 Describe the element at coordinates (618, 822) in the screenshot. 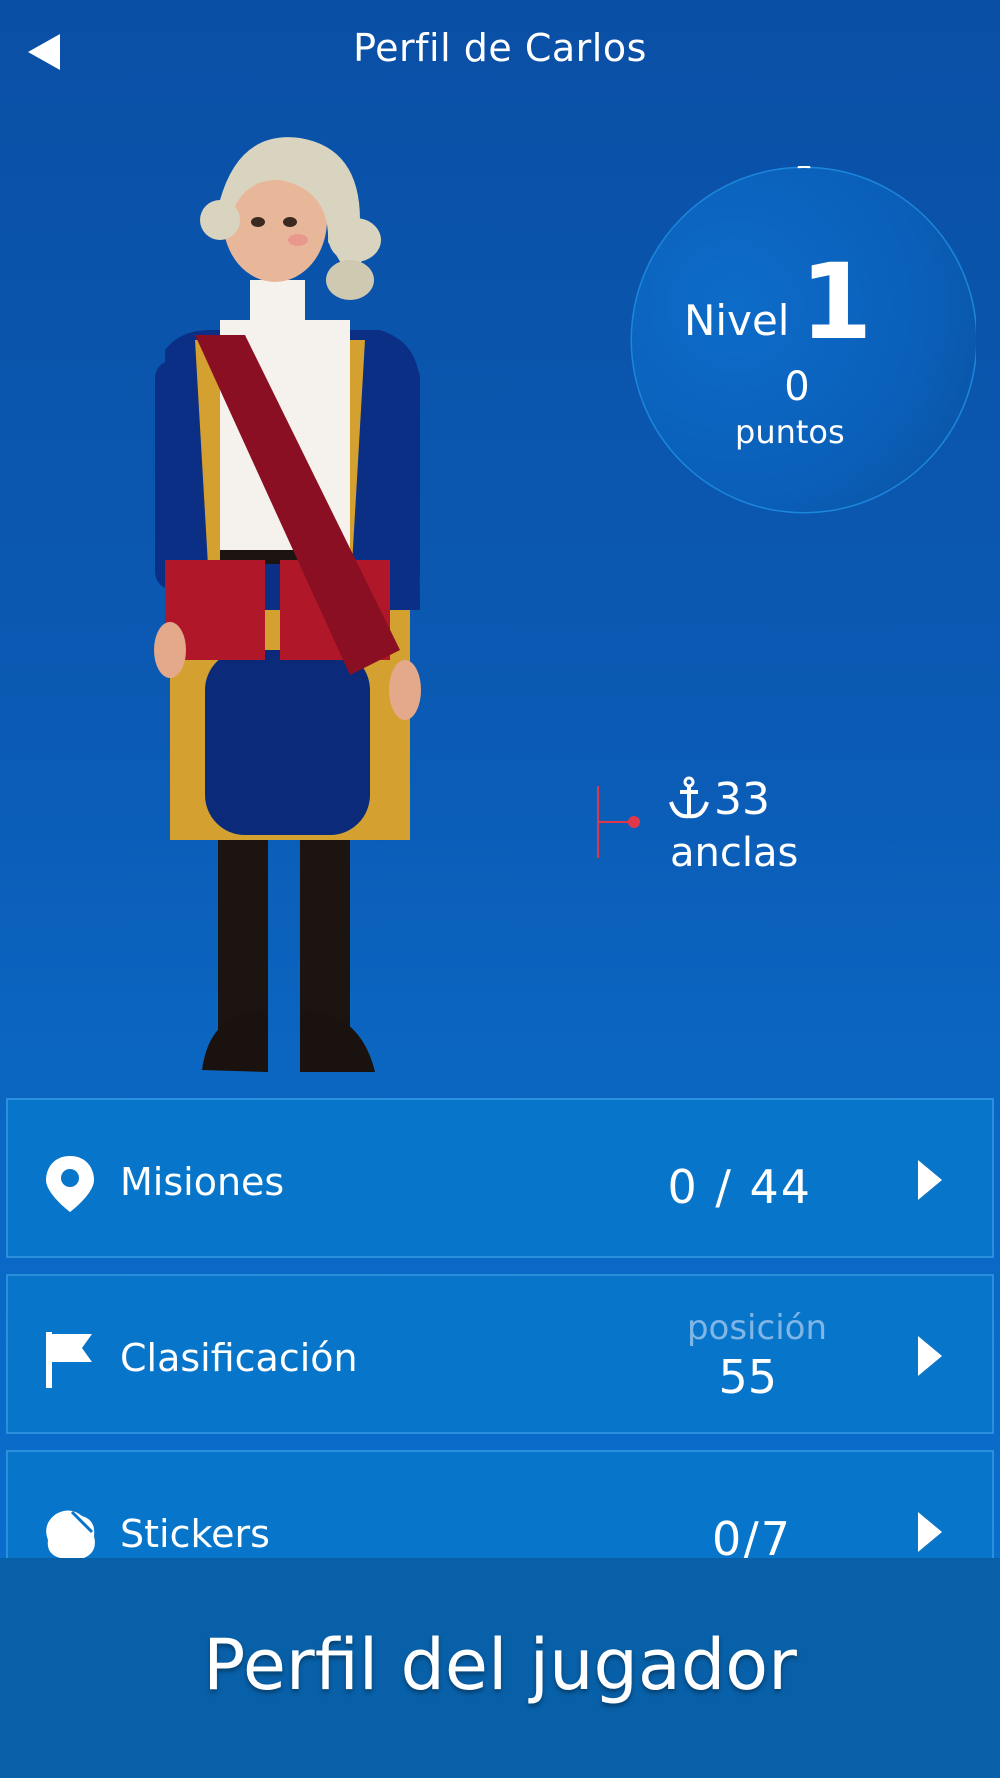

I see `anchor-marker-icon` at that location.